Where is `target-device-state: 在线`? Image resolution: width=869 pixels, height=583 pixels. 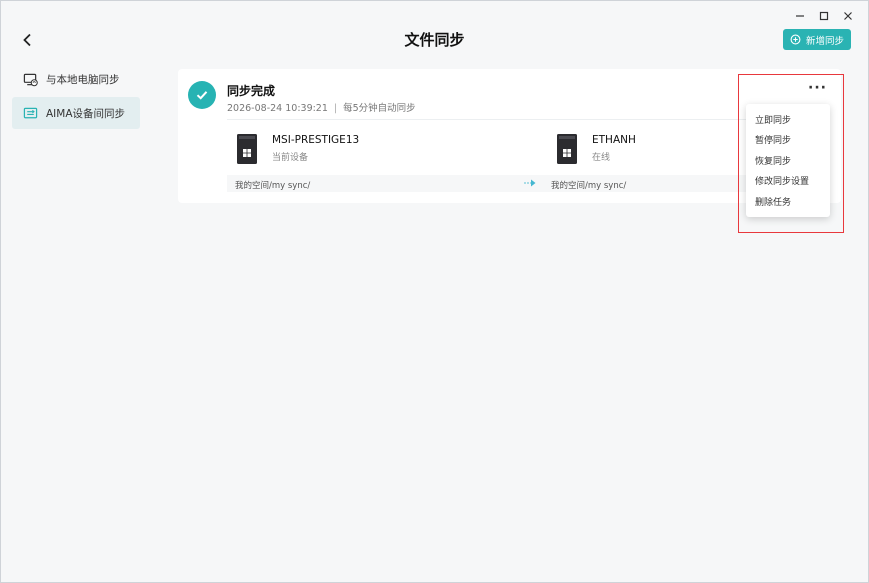 target-device-state: 在线 is located at coordinates (601, 158).